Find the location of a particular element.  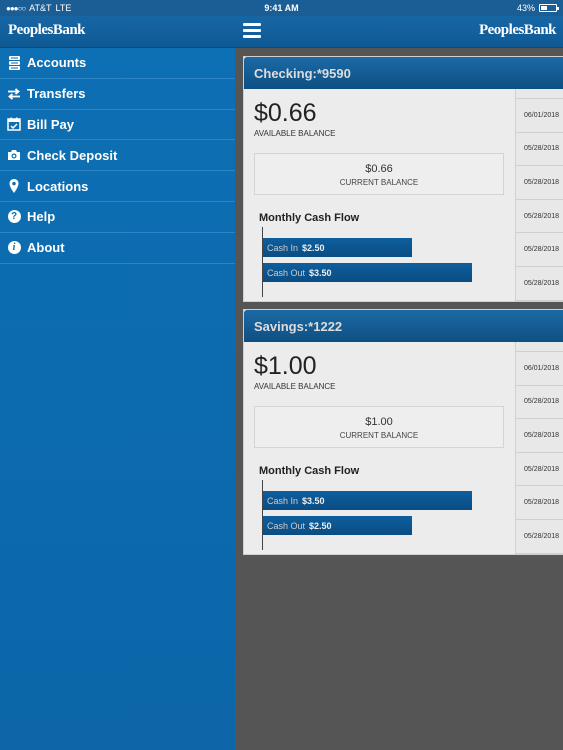

logo-right: PeoplesBank is located at coordinates (517, 30).